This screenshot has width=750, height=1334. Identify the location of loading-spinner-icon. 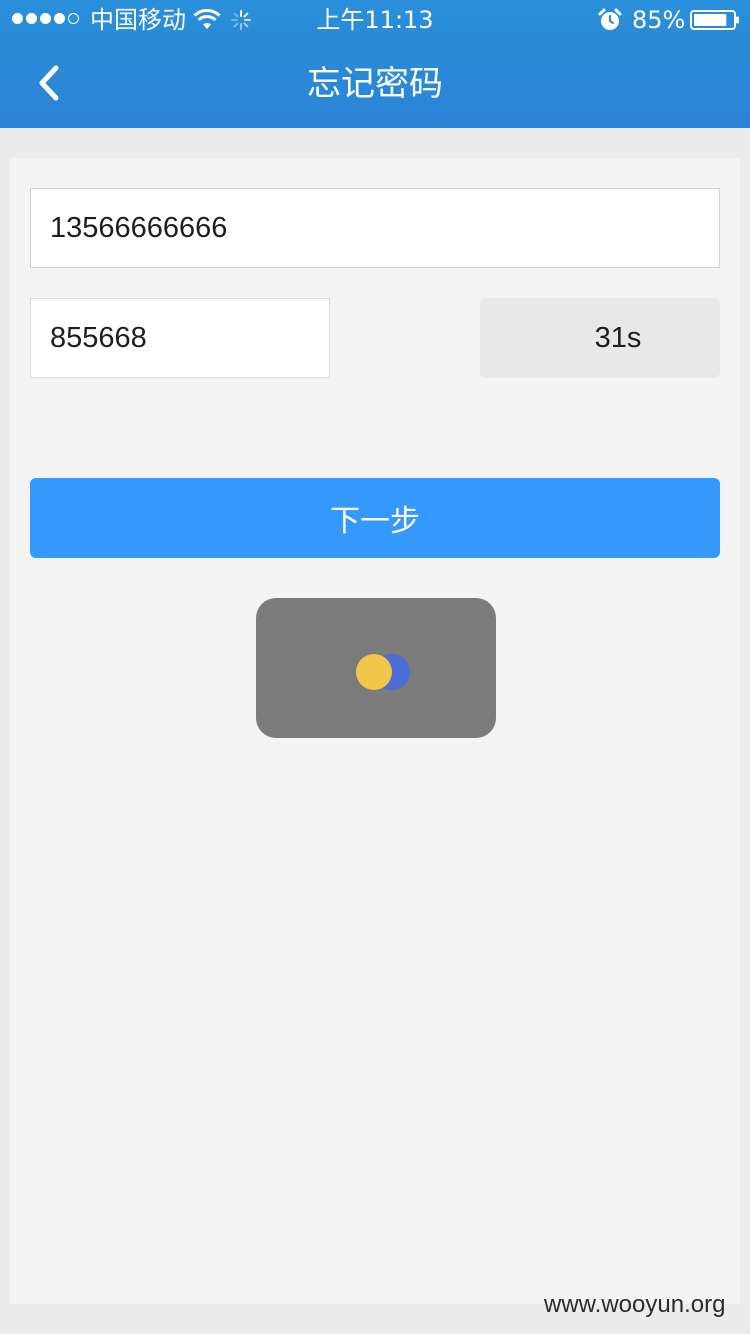
(374, 672).